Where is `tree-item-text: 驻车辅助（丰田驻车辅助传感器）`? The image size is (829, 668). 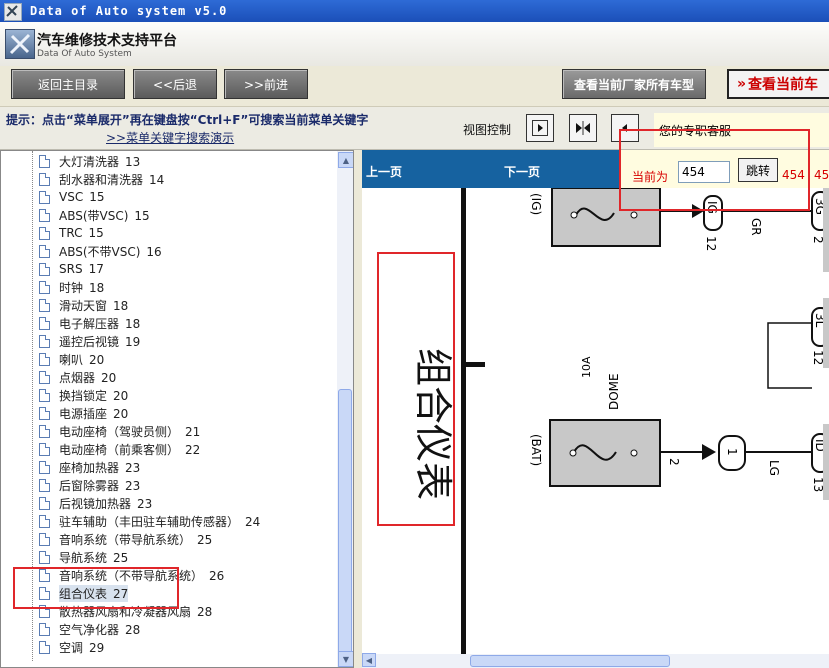
tree-item-text: 驻车辅助（丰田驻车辅助传感器） is located at coordinates (149, 521).